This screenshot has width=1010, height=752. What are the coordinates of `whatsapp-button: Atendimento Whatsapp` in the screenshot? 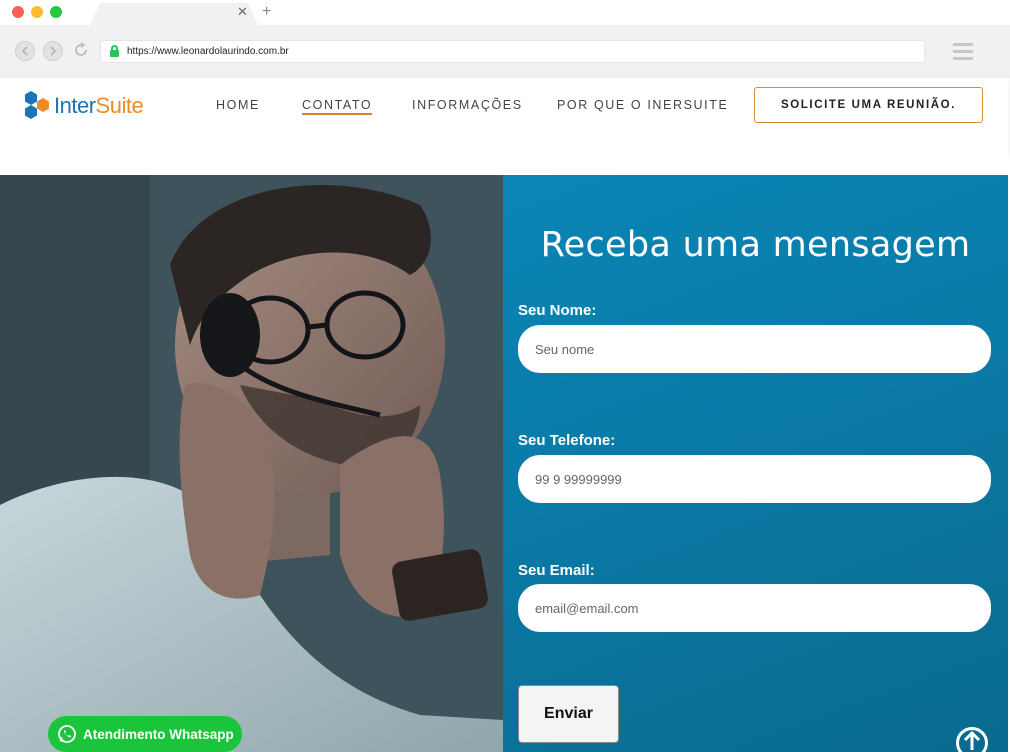 It's located at (145, 734).